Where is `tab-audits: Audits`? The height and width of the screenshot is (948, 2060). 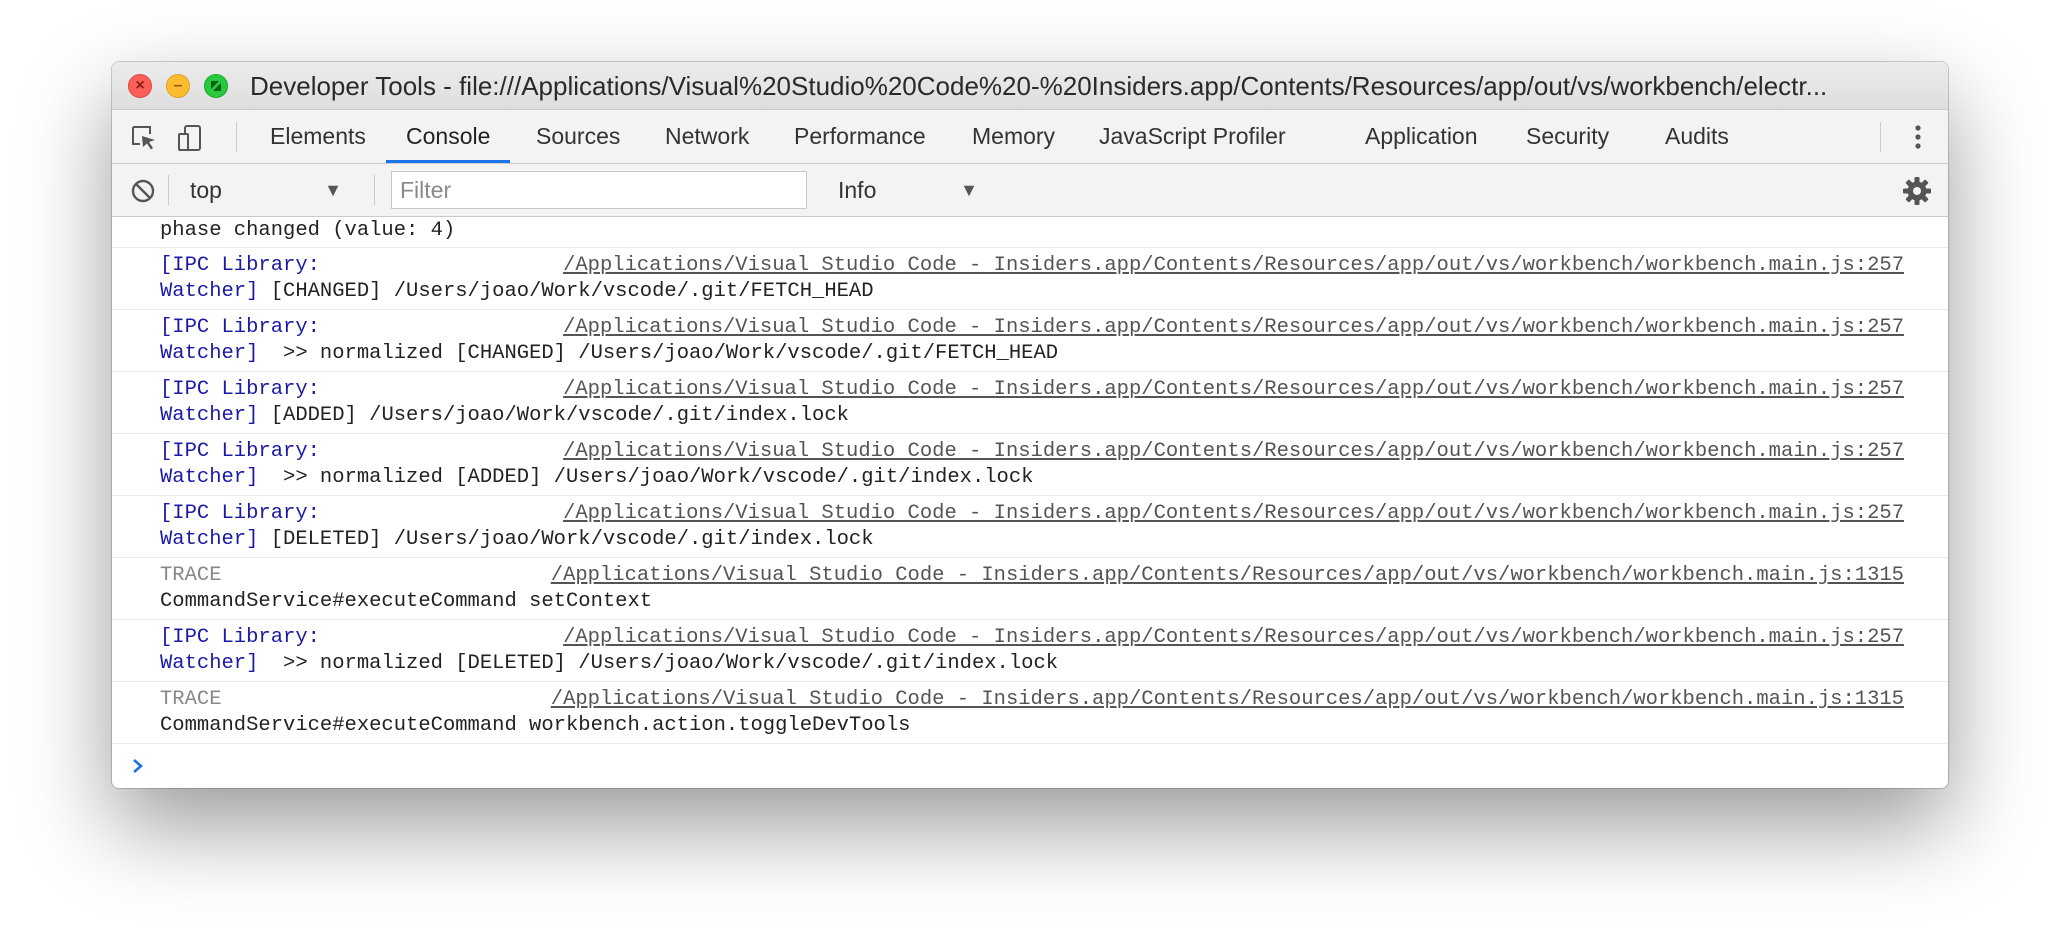 tab-audits: Audits is located at coordinates (1697, 136).